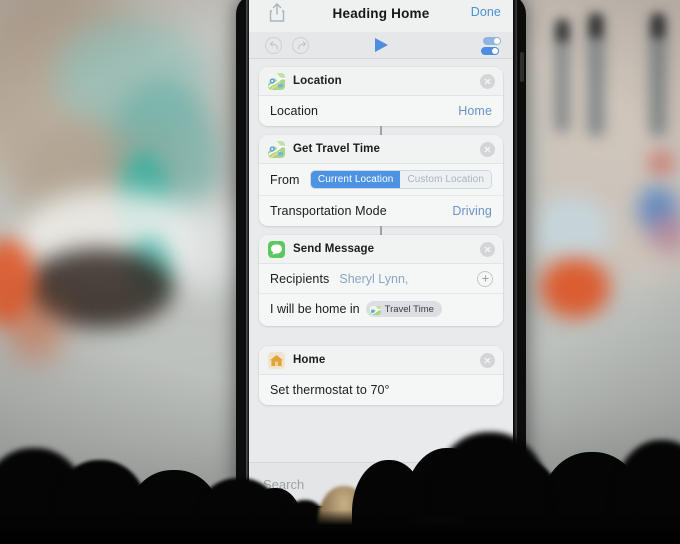  Describe the element at coordinates (381, 149) in the screenshot. I see `action-card-header: Get Travel Time` at that location.